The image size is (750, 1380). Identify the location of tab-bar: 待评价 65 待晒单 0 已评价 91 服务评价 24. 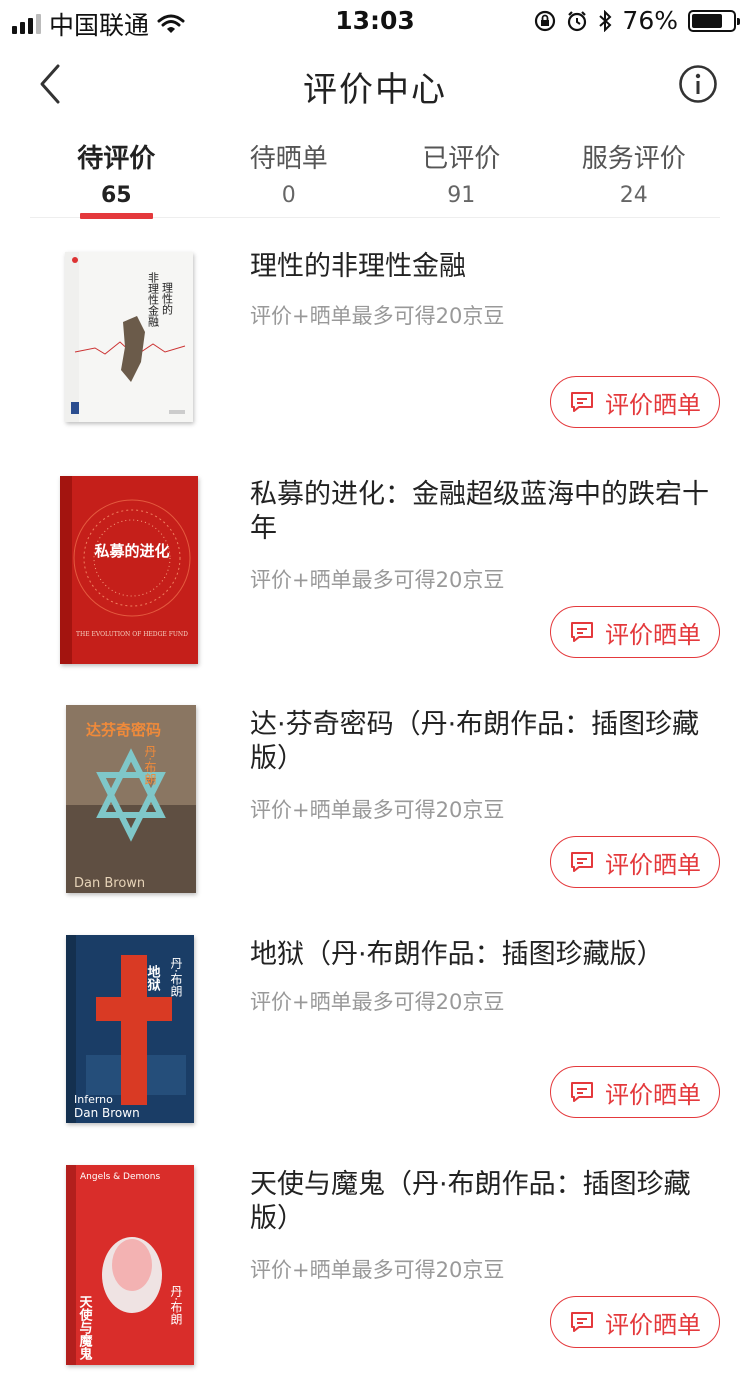
(375, 174).